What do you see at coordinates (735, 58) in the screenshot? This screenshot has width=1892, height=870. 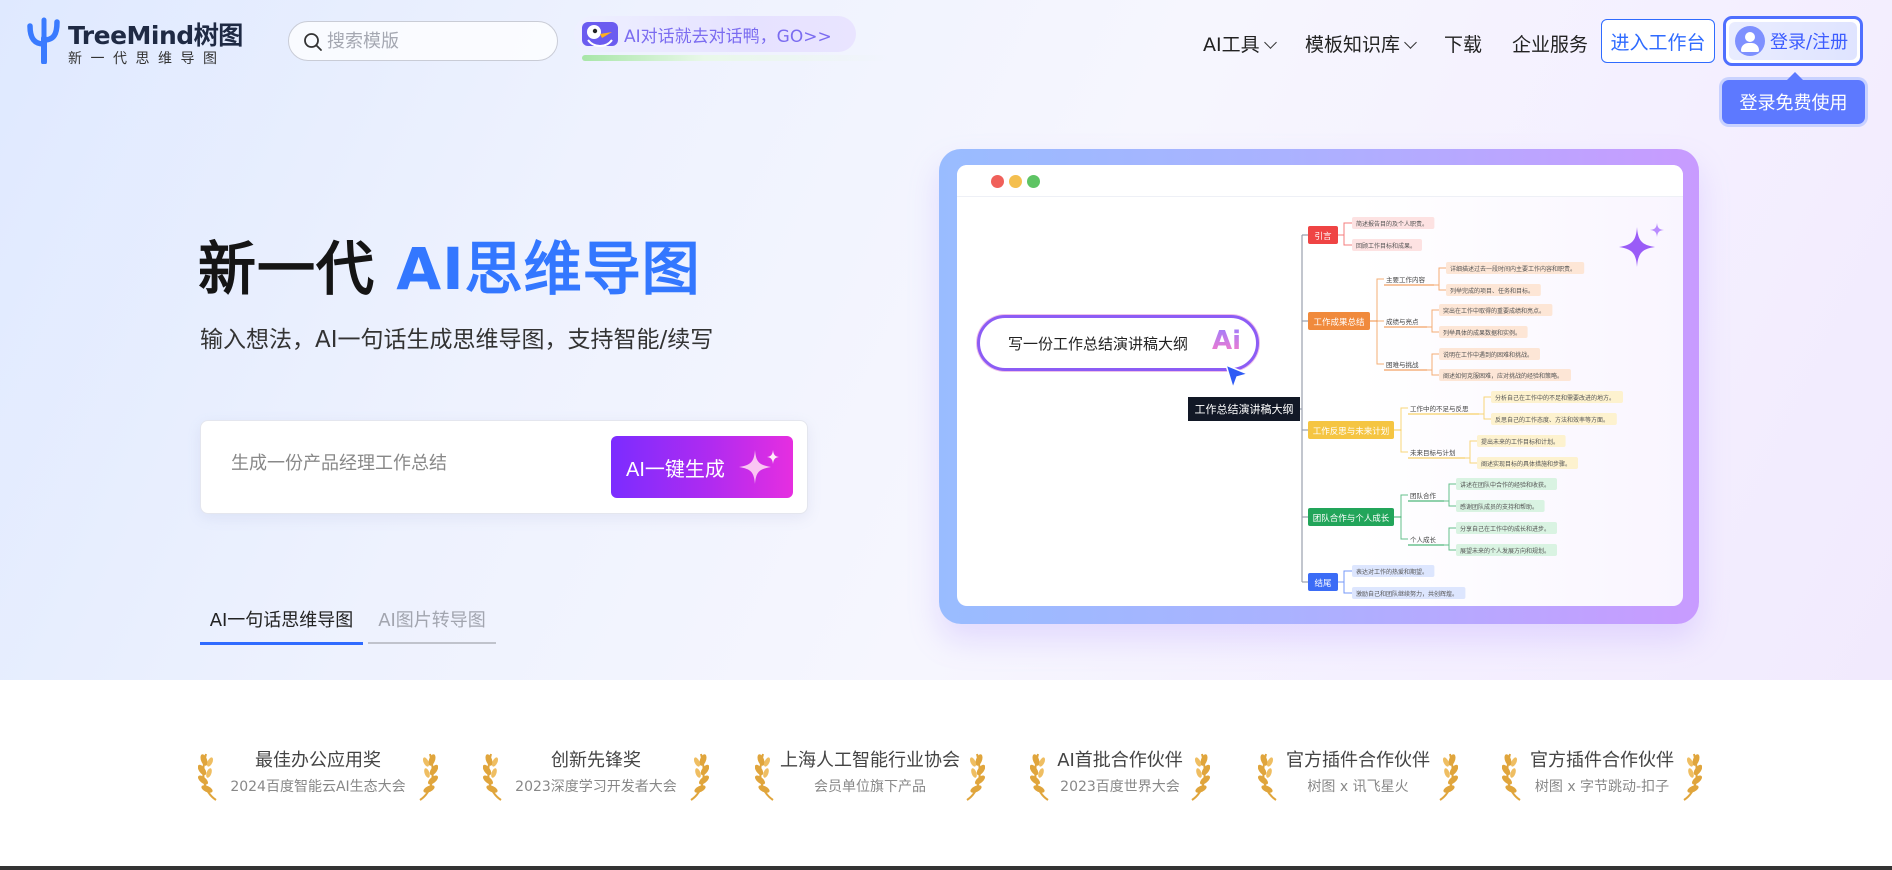 I see `promo-underline` at bounding box center [735, 58].